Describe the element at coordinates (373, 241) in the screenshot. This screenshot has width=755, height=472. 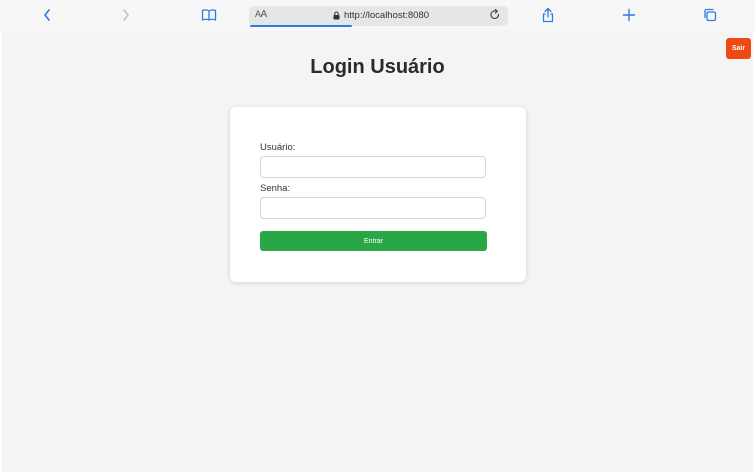
I see `login-submit-button: Entrar` at that location.